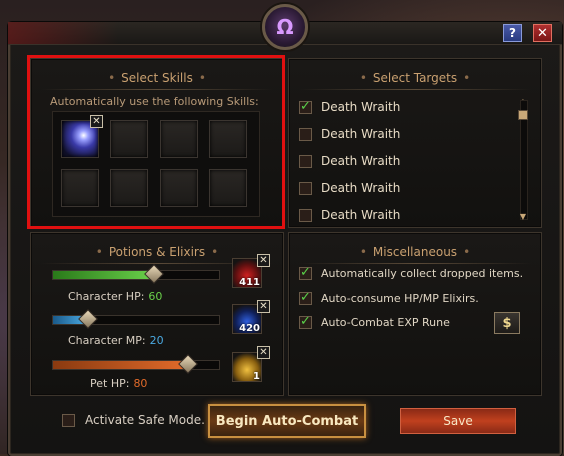 The width and height of the screenshot is (564, 456). Describe the element at coordinates (542, 33) in the screenshot. I see `close-button: ✕` at that location.